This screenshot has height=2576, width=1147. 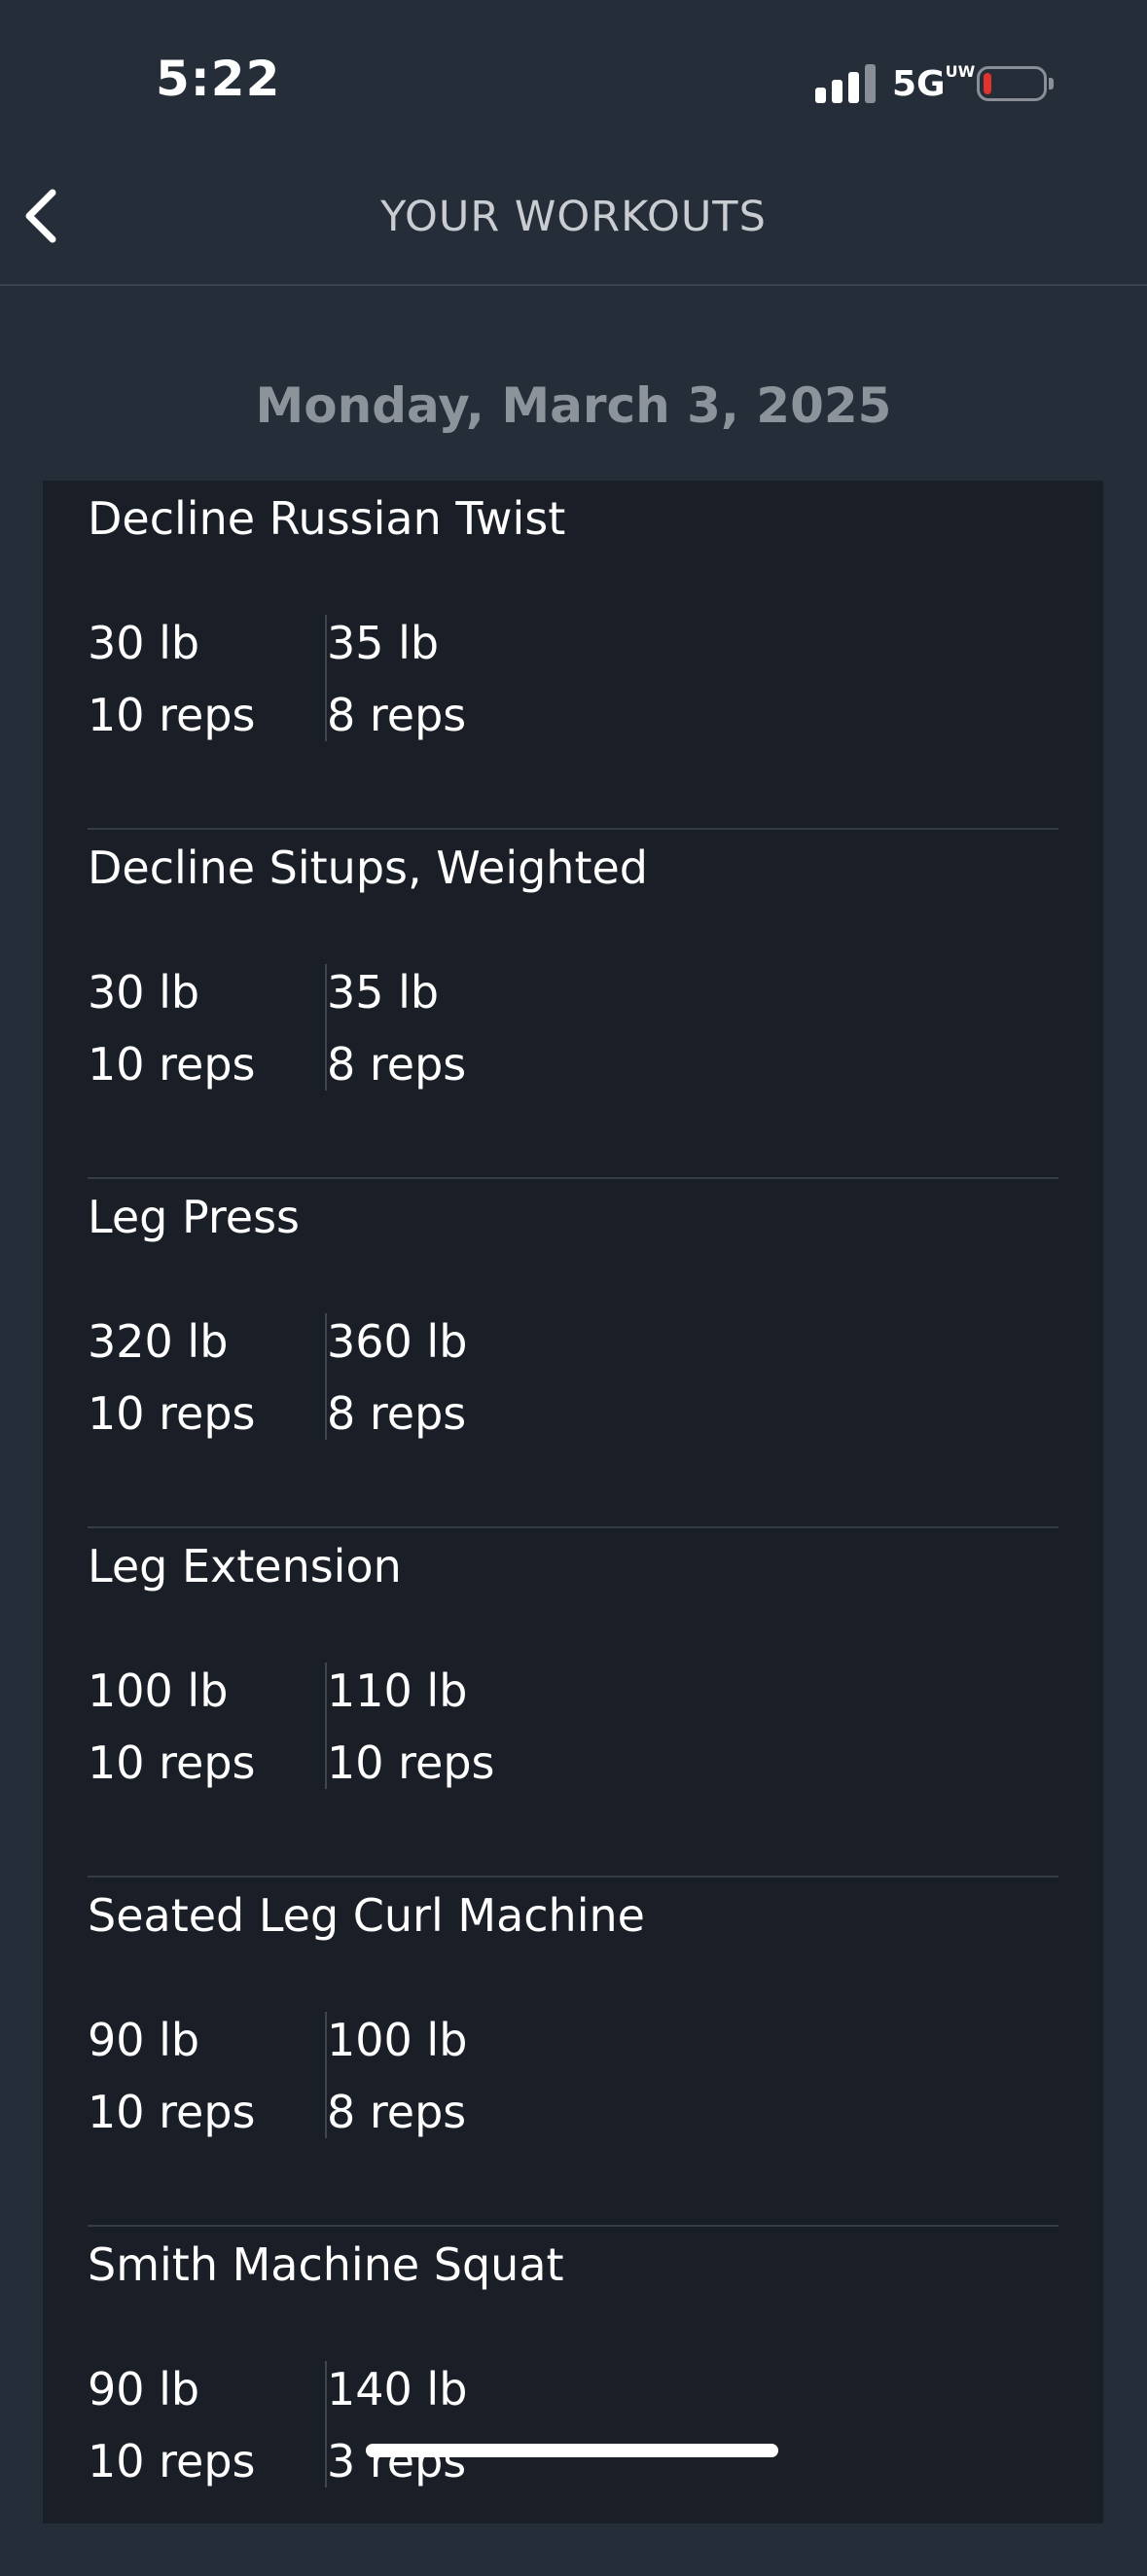 I want to click on set-weight: 110 lb, so click(x=397, y=1690).